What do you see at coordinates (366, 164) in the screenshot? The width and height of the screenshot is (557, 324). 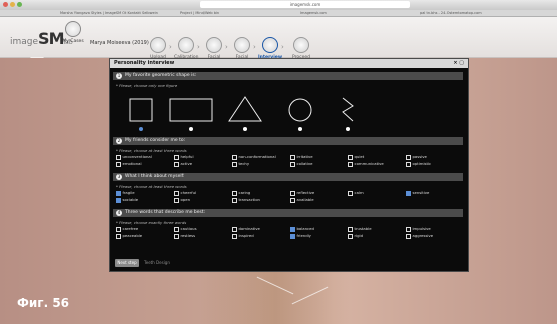 I see `word-option: communicative` at bounding box center [366, 164].